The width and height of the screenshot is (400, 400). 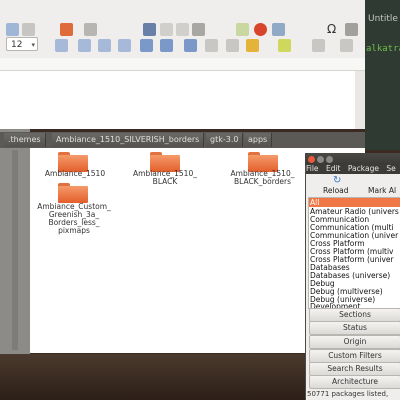 I want to click on menu-package: Package, so click(x=363, y=168).